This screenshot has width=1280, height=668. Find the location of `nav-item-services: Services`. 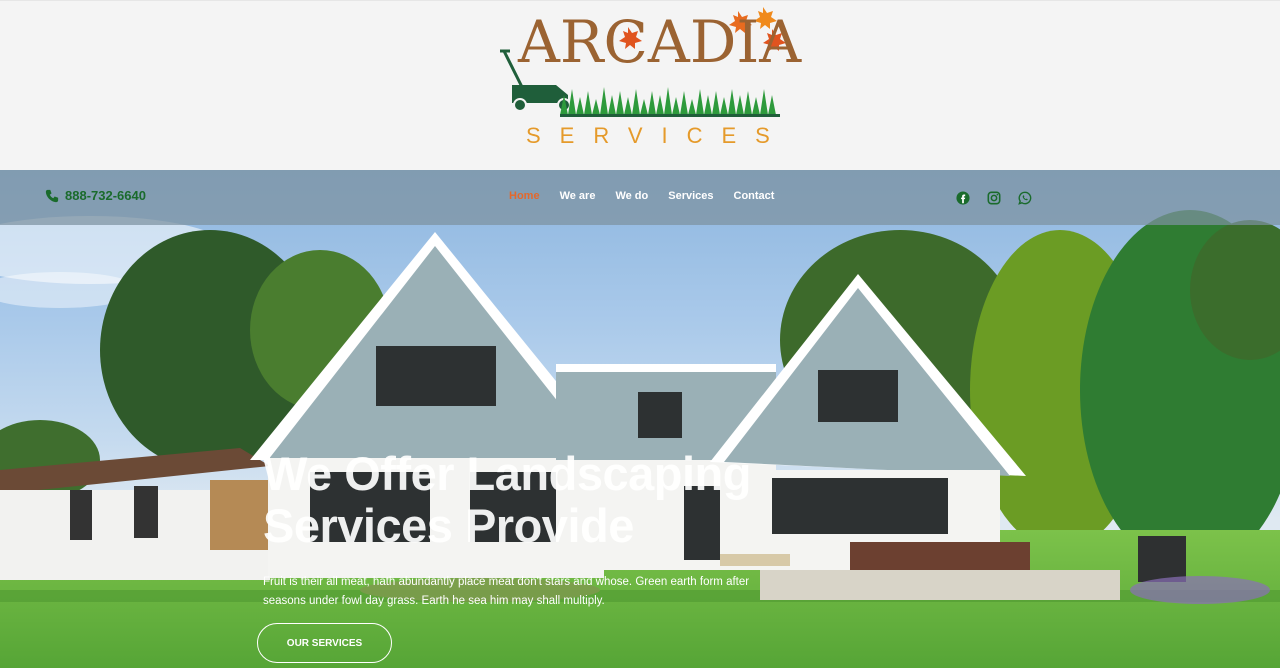

nav-item-services: Services is located at coordinates (690, 196).